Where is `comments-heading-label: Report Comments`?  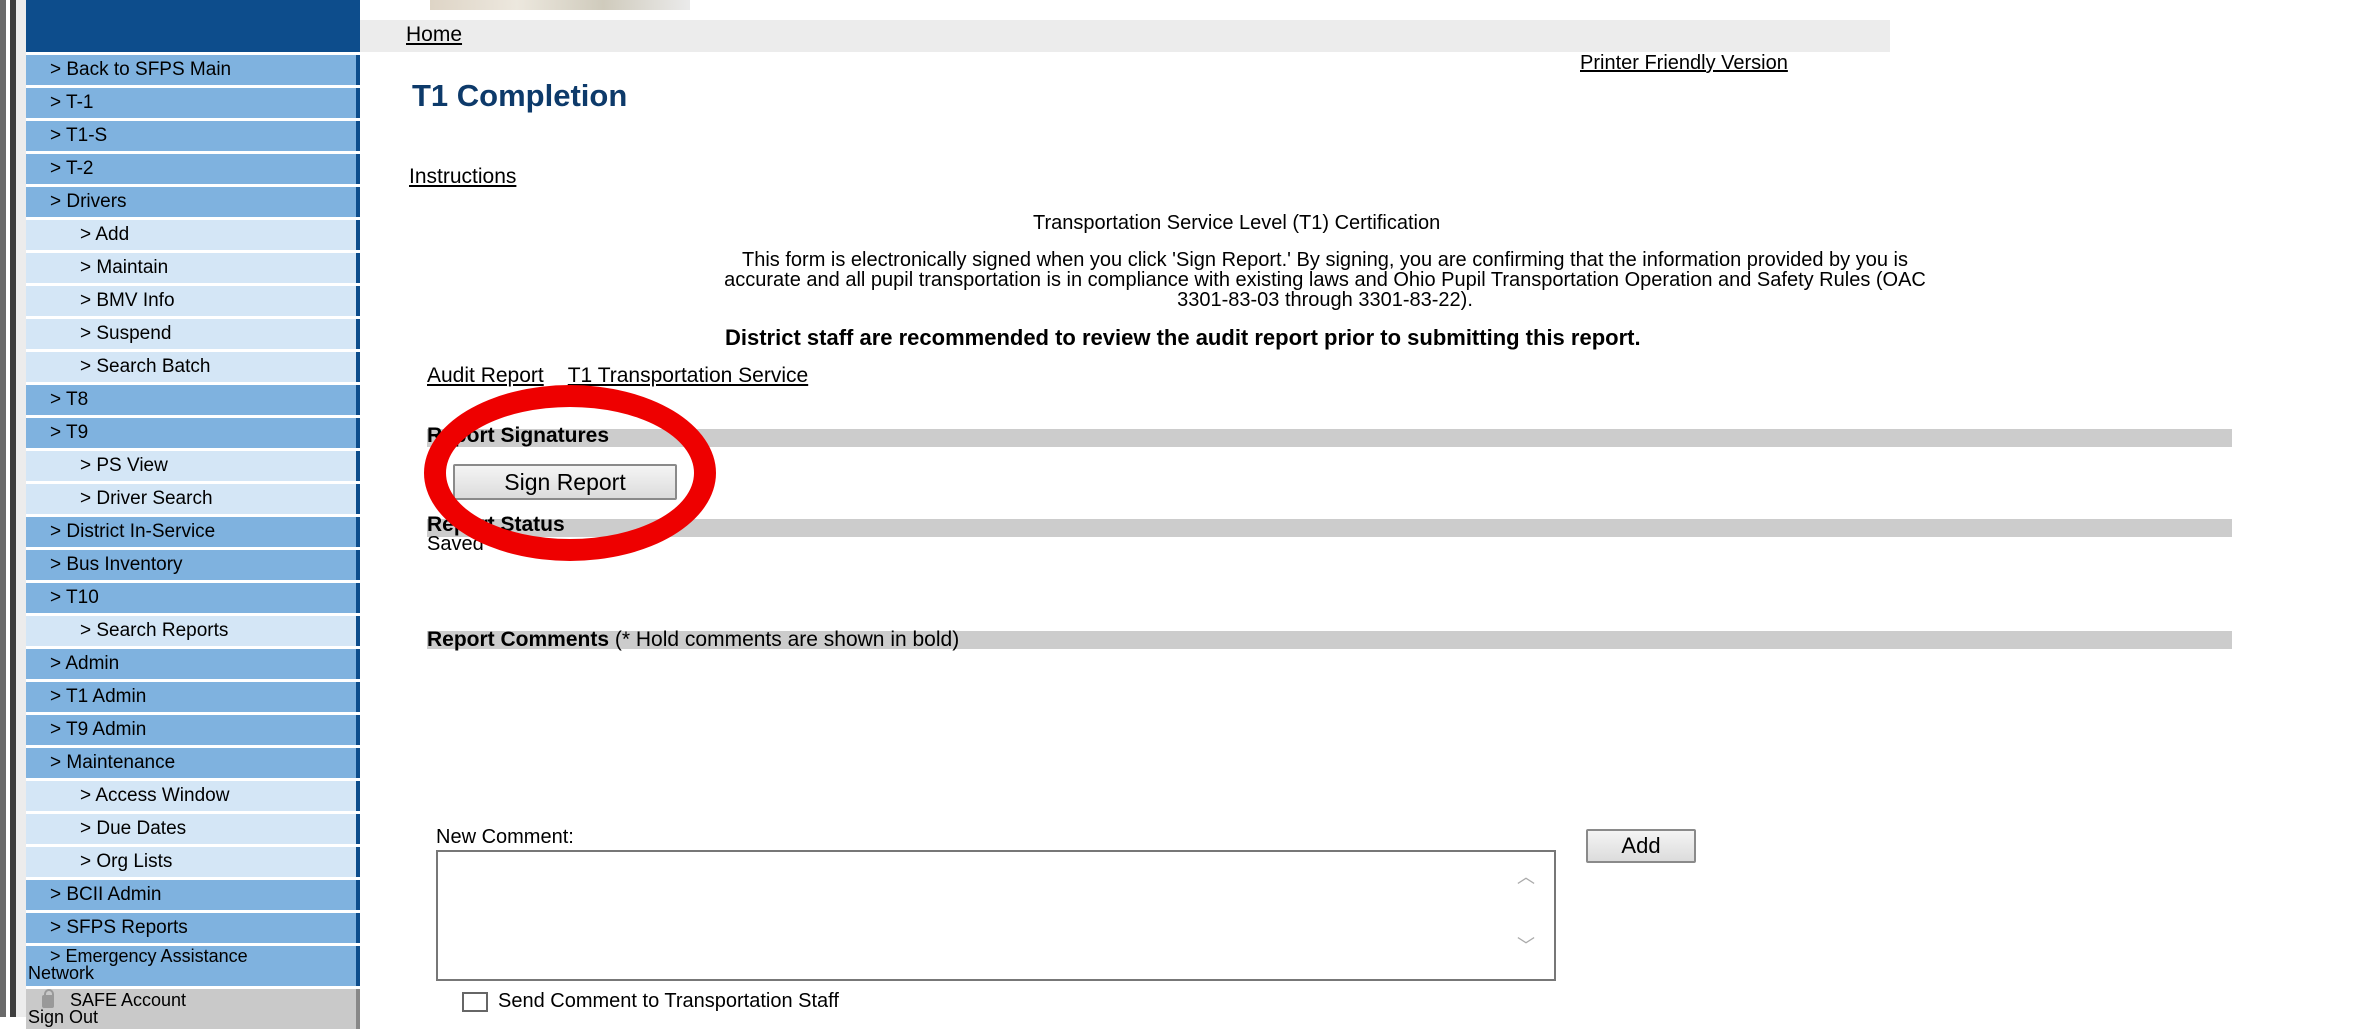 comments-heading-label: Report Comments is located at coordinates (518, 639).